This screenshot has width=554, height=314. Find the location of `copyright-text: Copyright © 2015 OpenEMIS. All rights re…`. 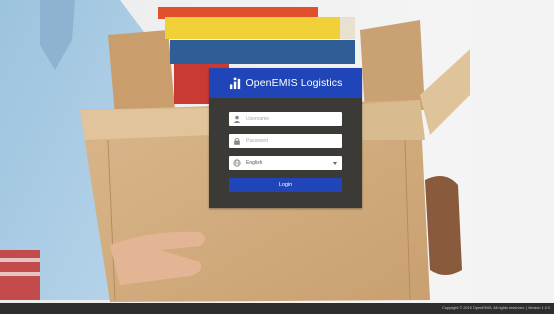

copyright-text: Copyright © 2015 OpenEMIS. All rights re… is located at coordinates (496, 308).